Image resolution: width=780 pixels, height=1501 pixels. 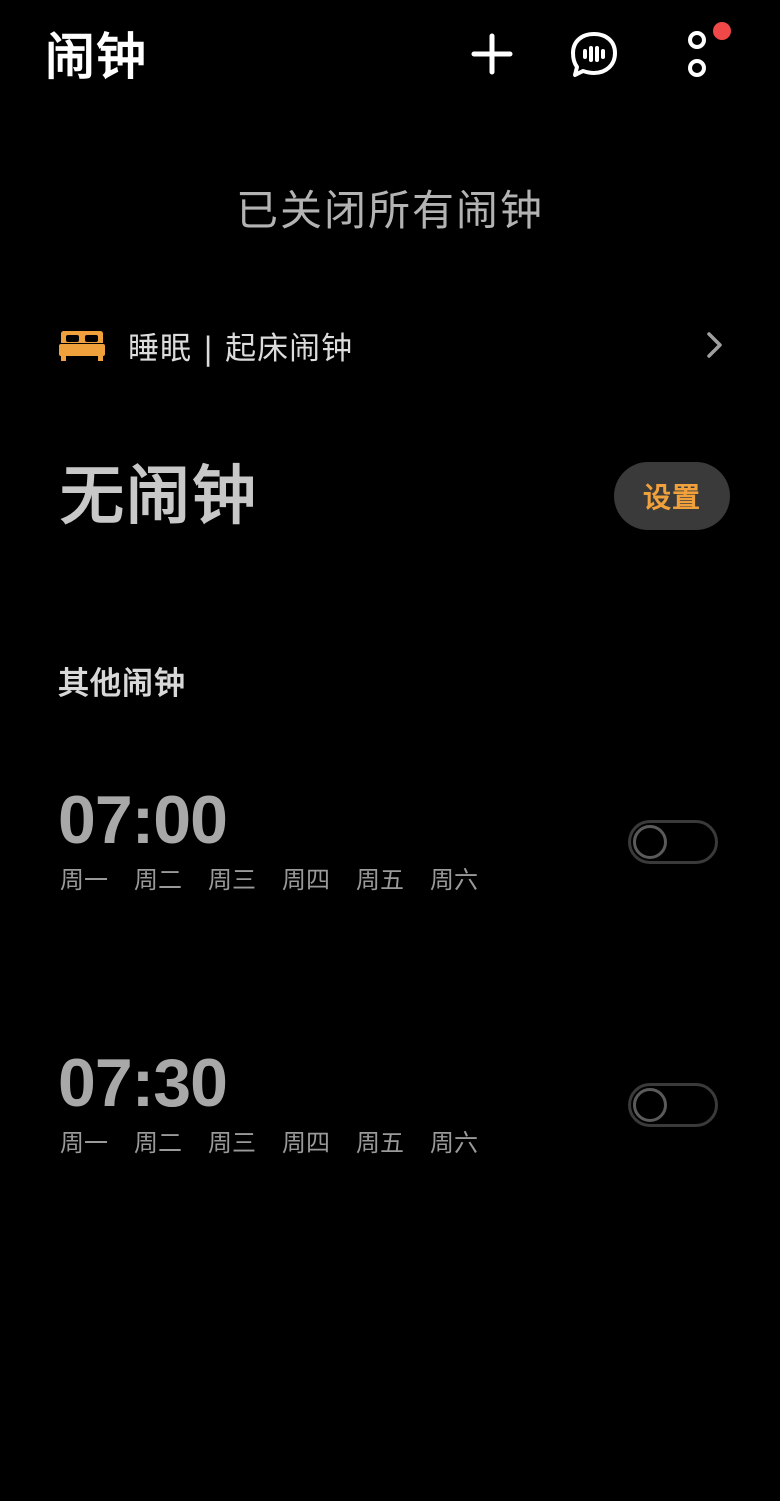 I want to click on page-title: 闹钟, so click(x=96, y=57).